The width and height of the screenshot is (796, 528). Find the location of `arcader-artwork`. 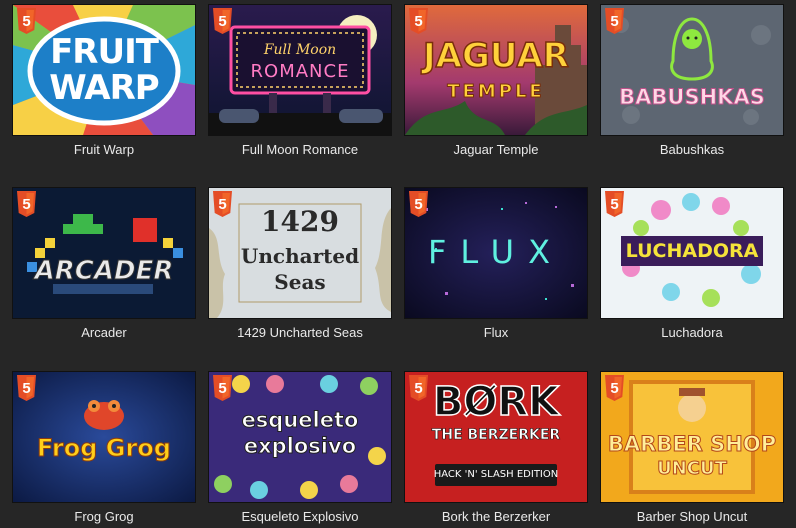

arcader-artwork is located at coordinates (104, 253).